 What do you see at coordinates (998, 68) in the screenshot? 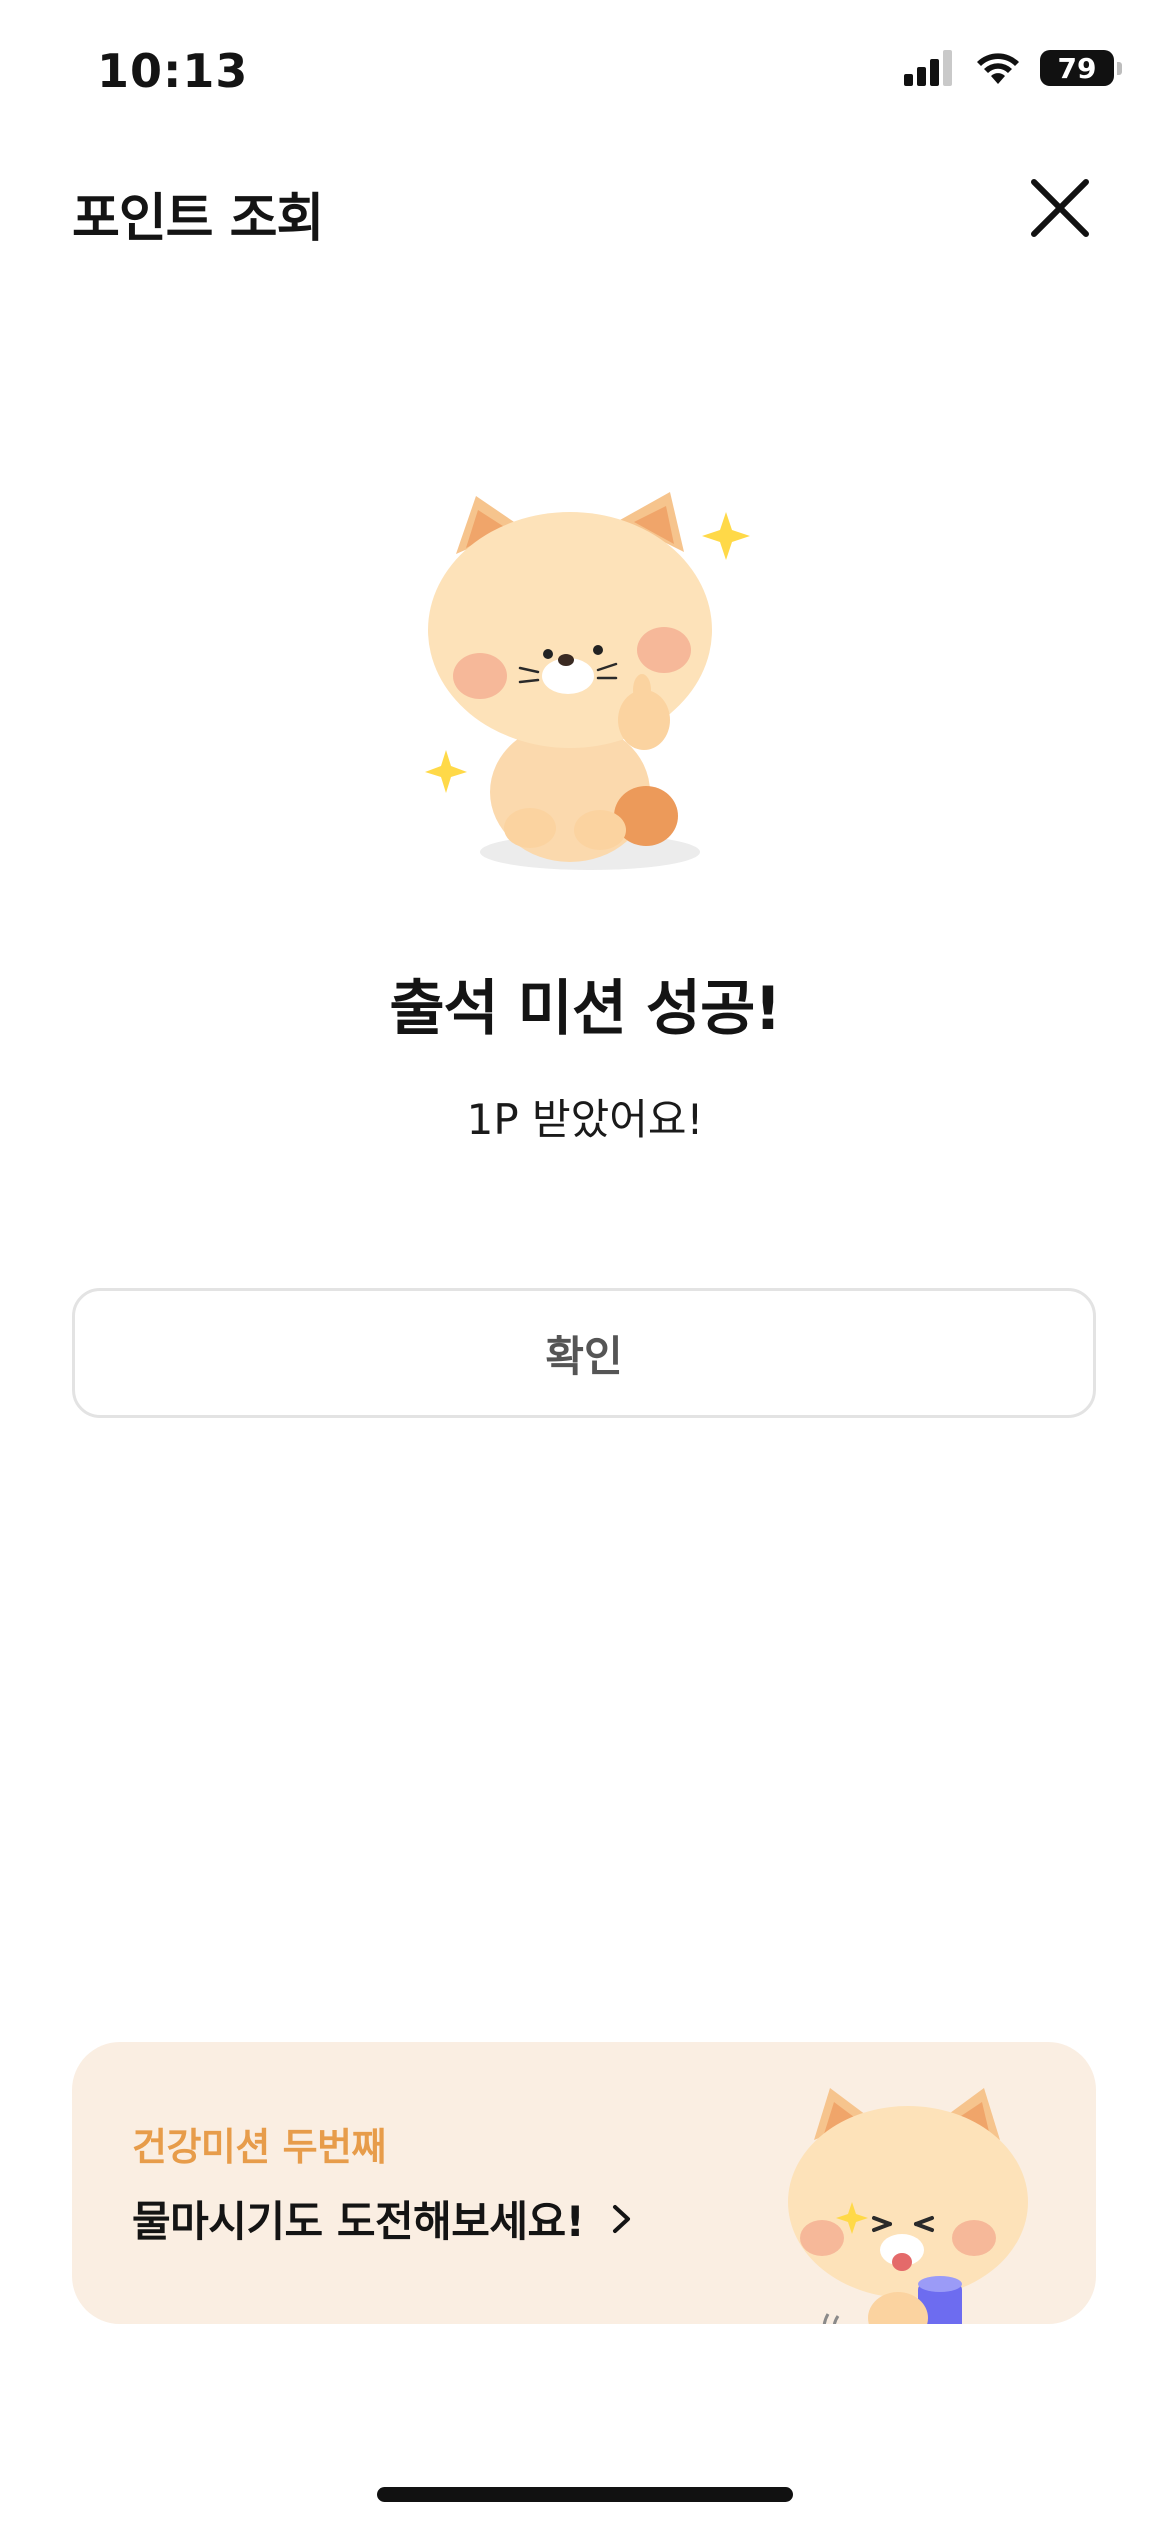
I see `wifi-icon` at bounding box center [998, 68].